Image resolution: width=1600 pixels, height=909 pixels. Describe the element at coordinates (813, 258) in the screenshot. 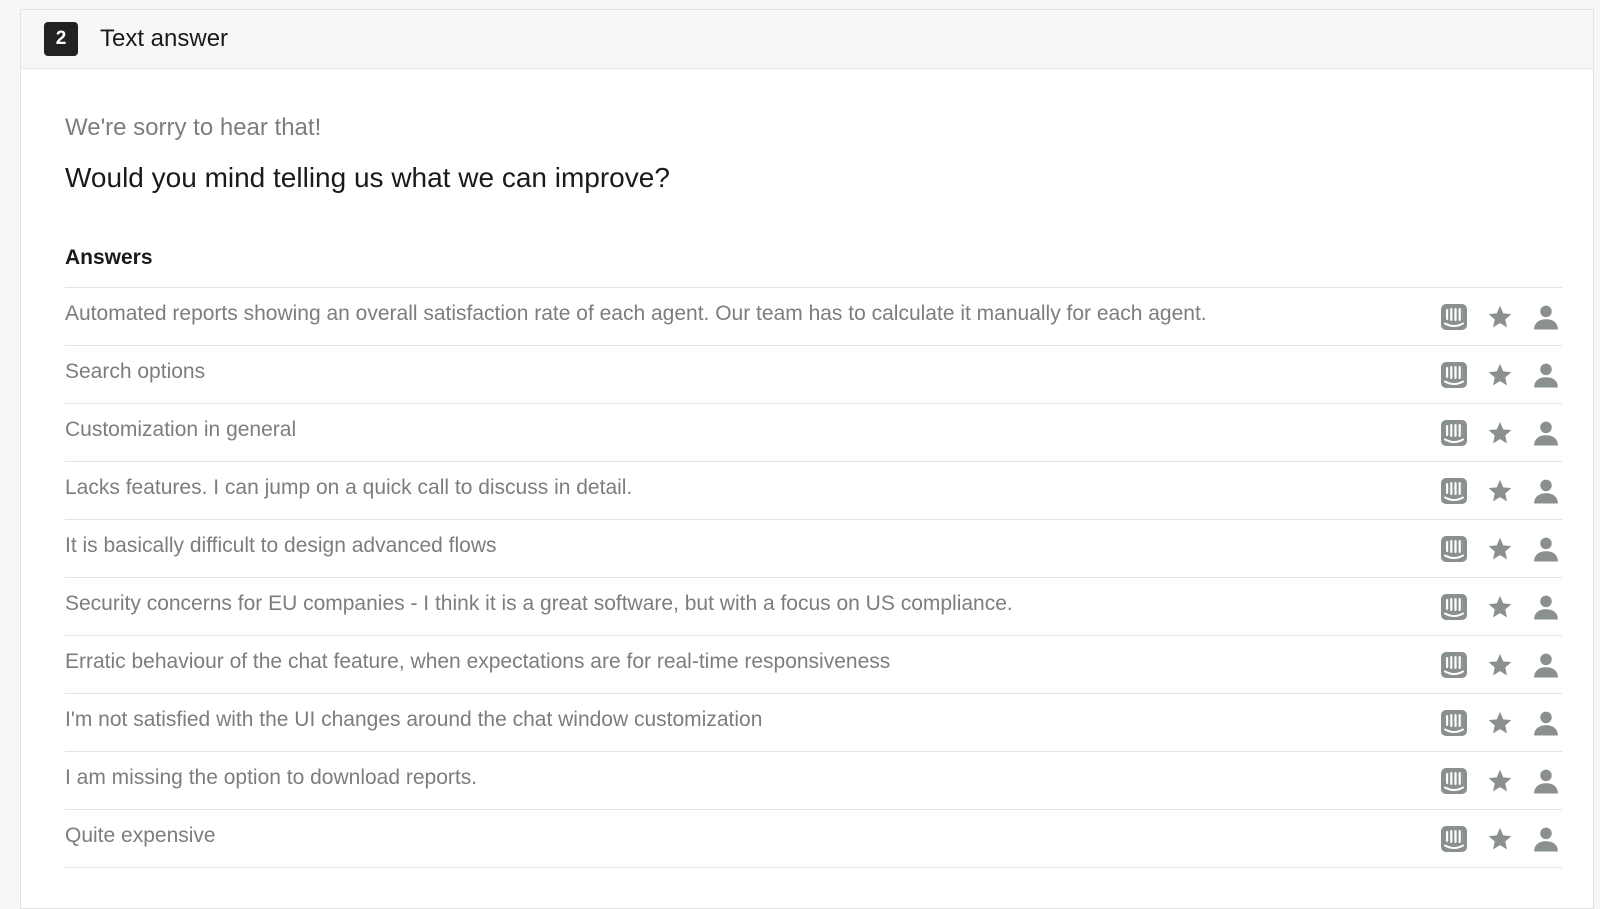

I see `answers-heading: Answers` at that location.